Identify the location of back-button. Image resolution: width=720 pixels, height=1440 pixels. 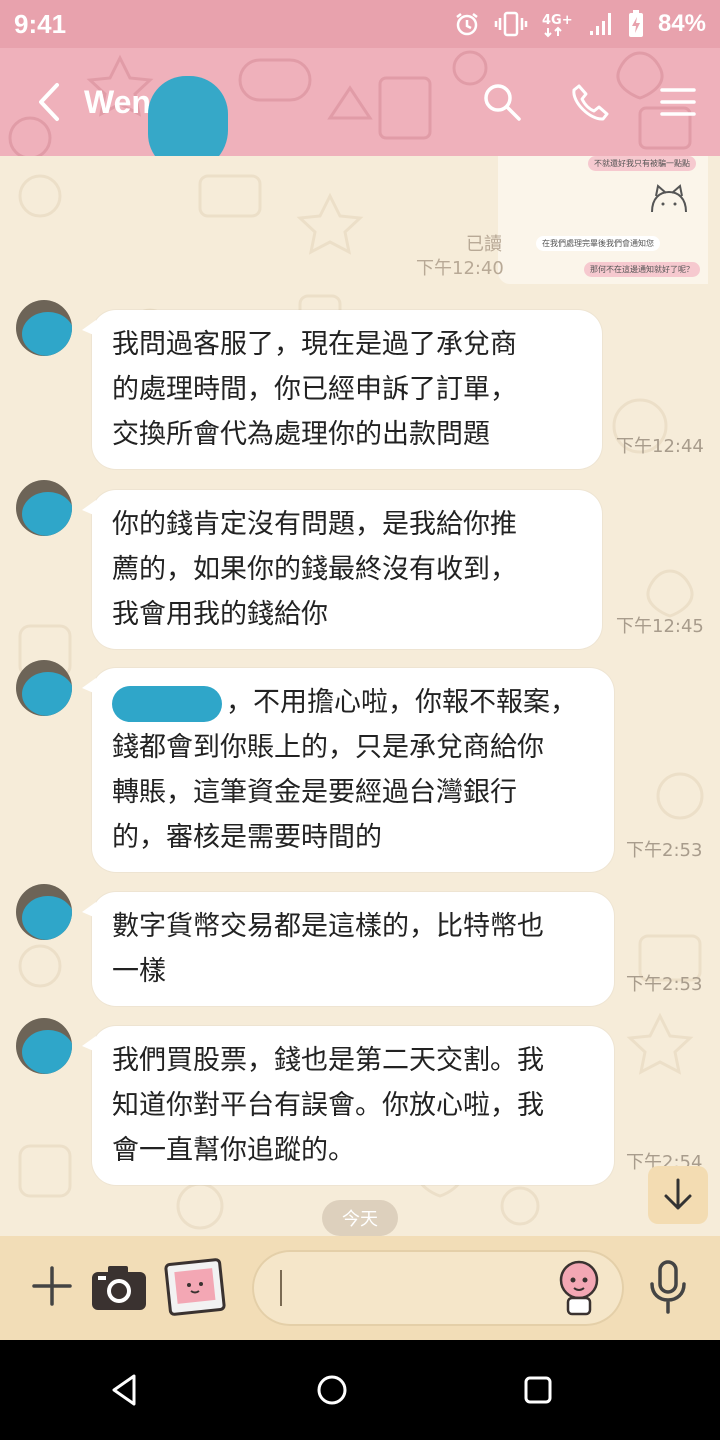
(49, 102).